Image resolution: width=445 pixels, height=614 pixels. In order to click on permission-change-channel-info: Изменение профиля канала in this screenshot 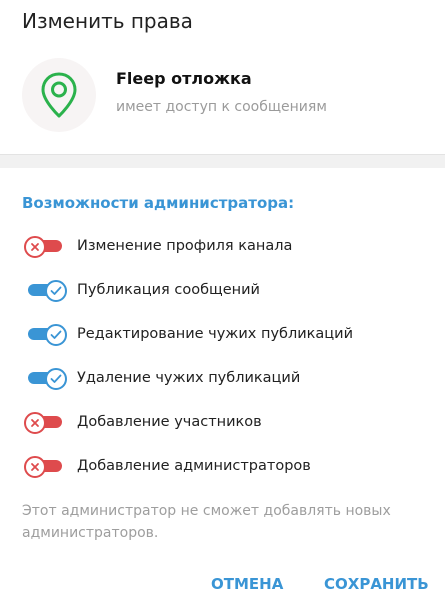, I will do `click(222, 246)`.